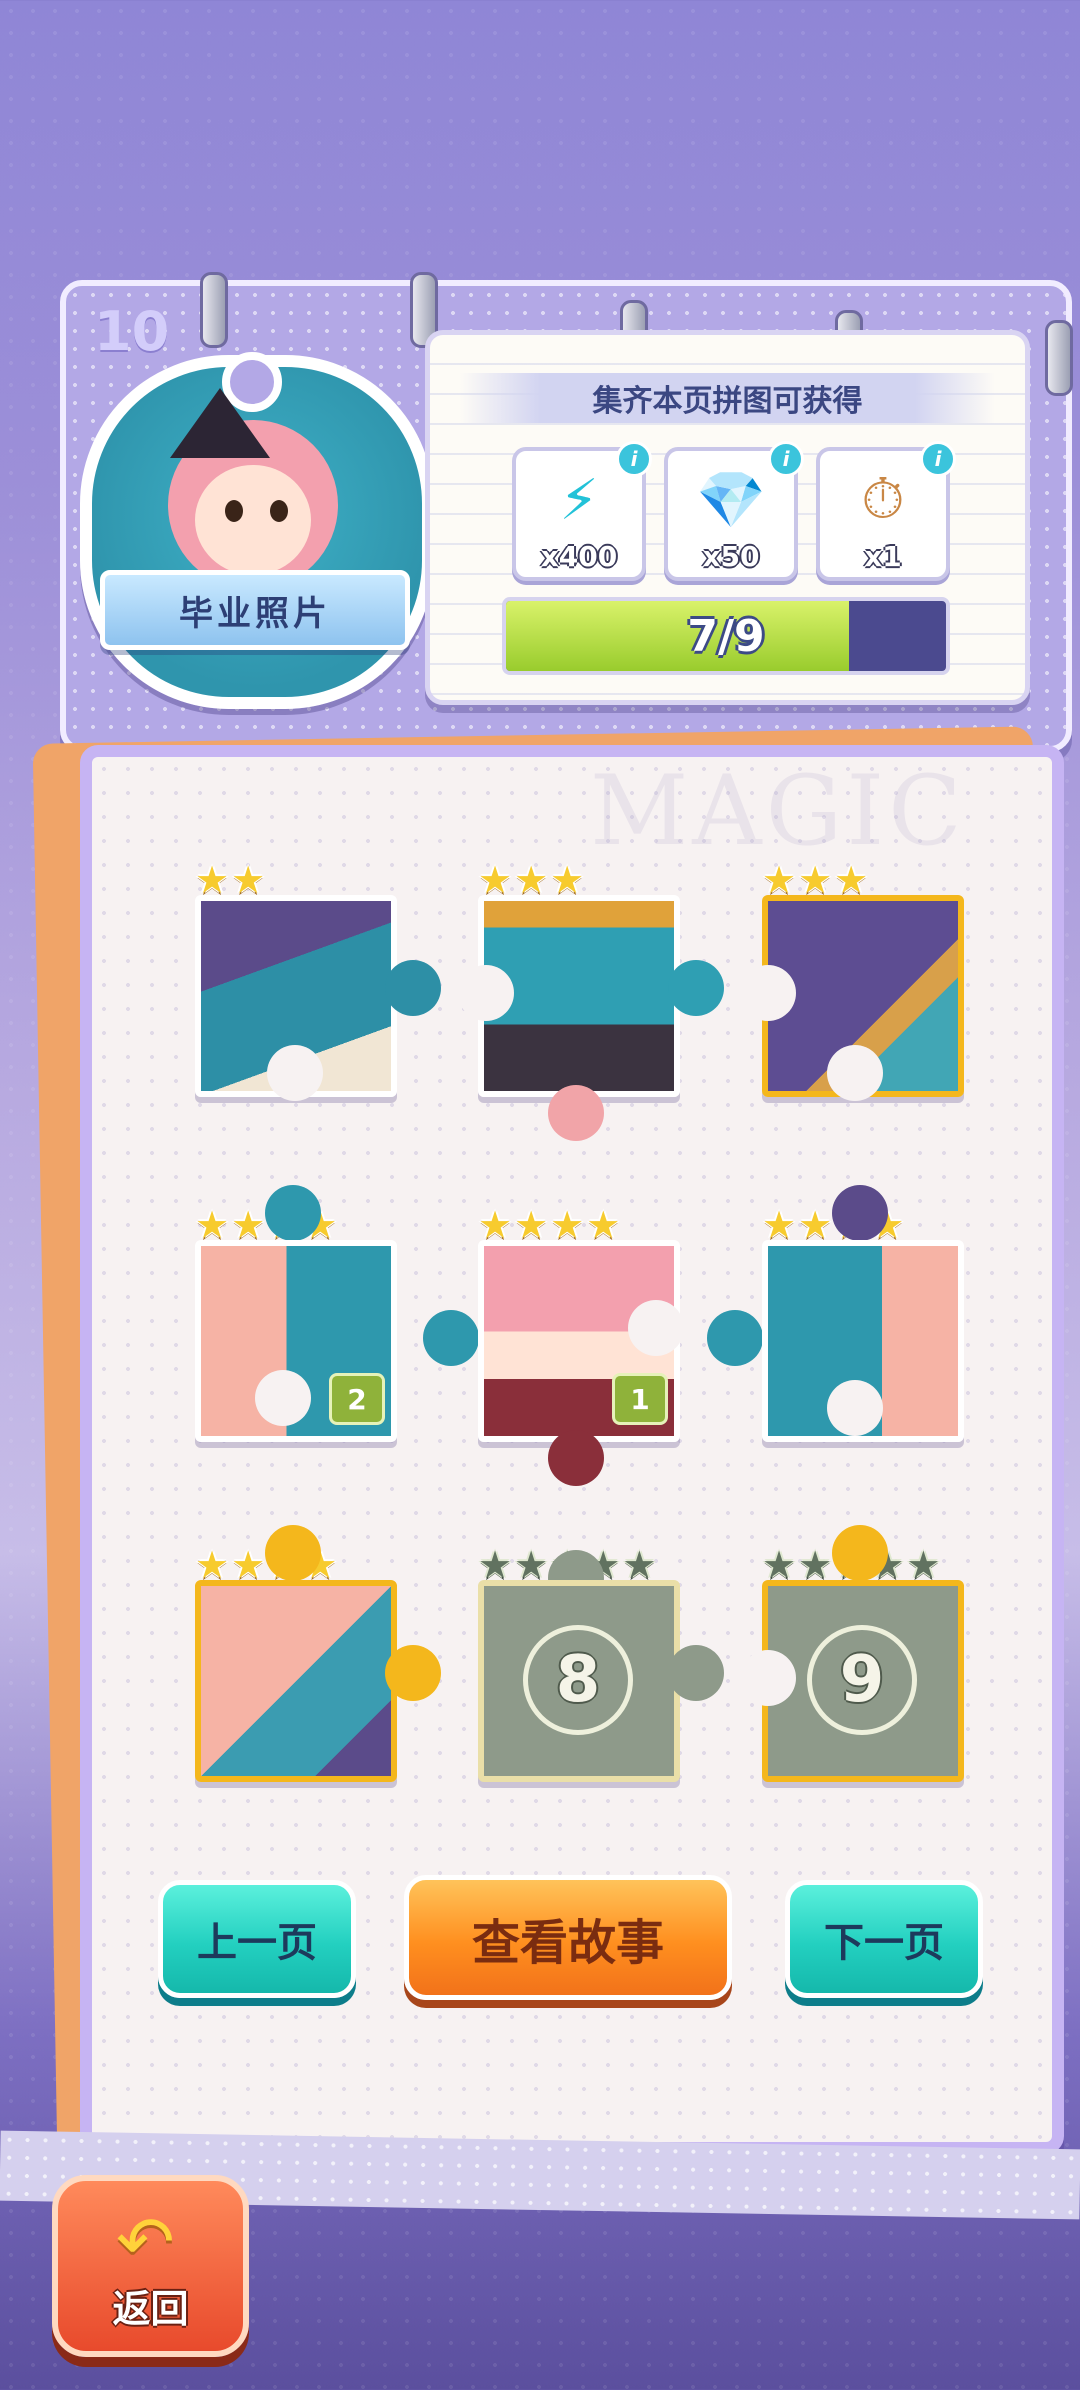 The height and width of the screenshot is (2390, 1080). What do you see at coordinates (883, 499) in the screenshot?
I see `stopwatch-icon: ⏱` at bounding box center [883, 499].